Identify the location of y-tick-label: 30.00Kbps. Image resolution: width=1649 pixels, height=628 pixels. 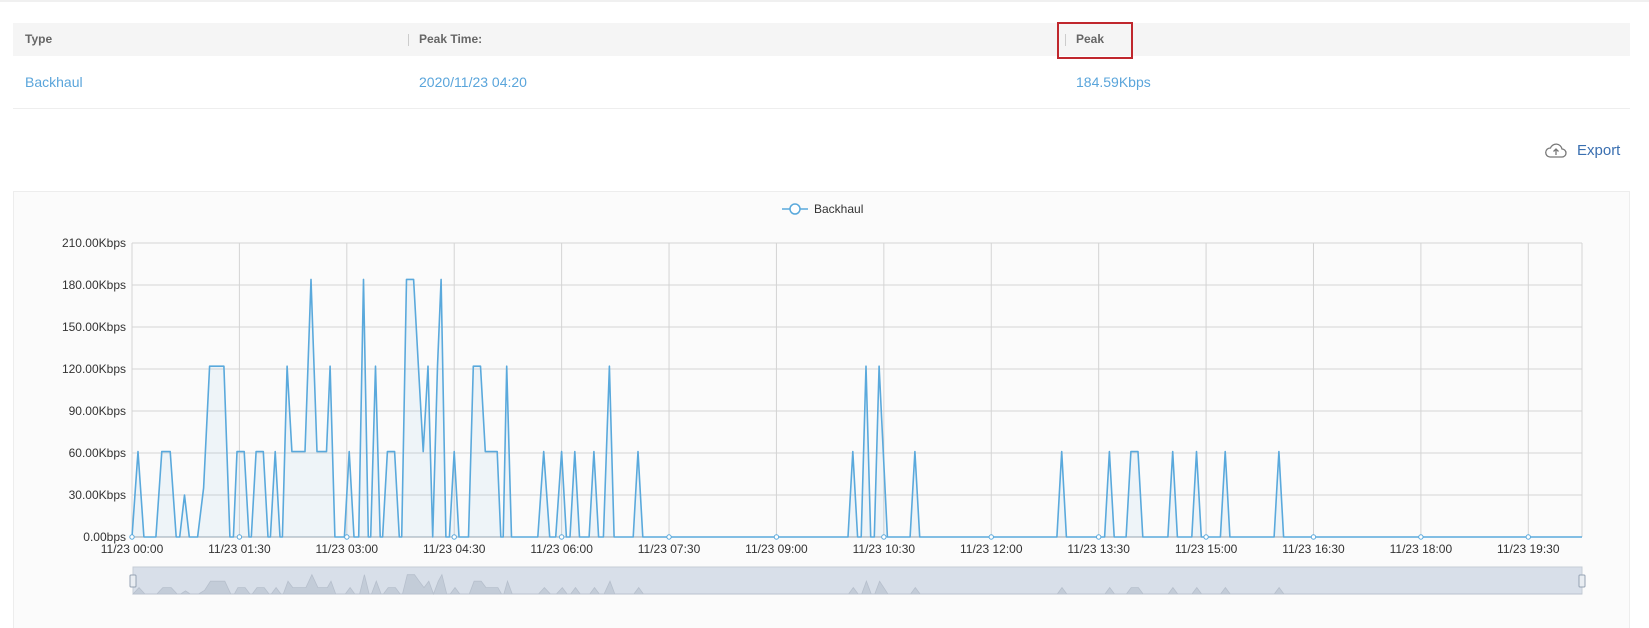
(97, 495).